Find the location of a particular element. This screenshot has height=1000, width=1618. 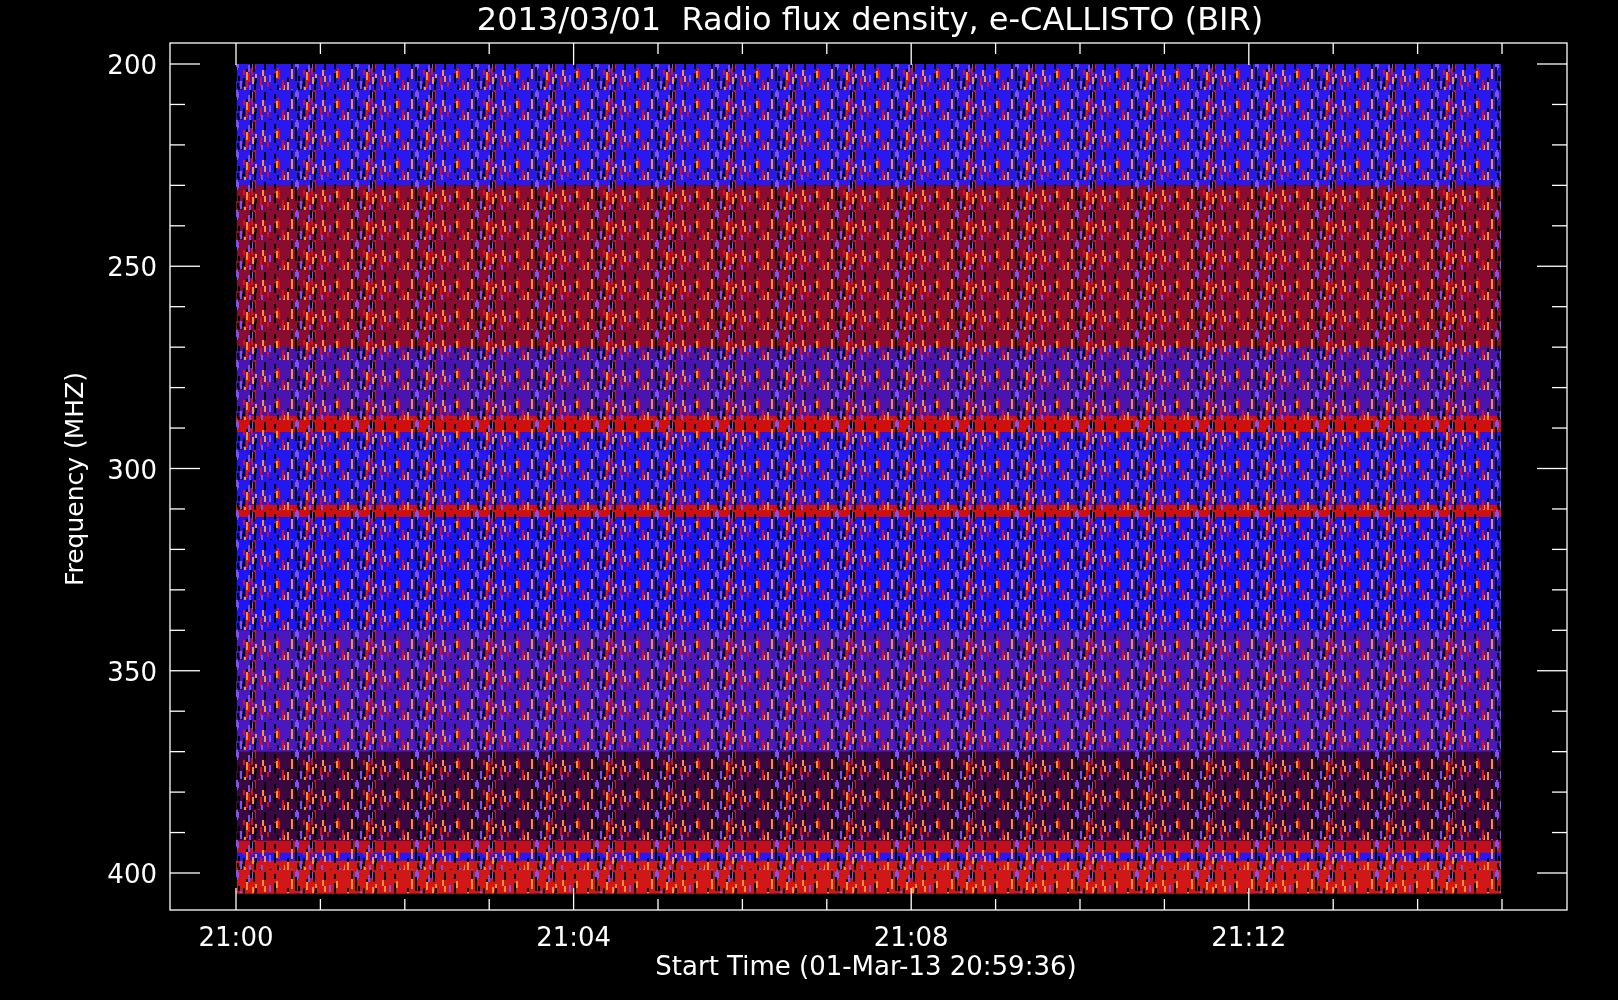

x-tick-label: 21:00 is located at coordinates (236, 937).